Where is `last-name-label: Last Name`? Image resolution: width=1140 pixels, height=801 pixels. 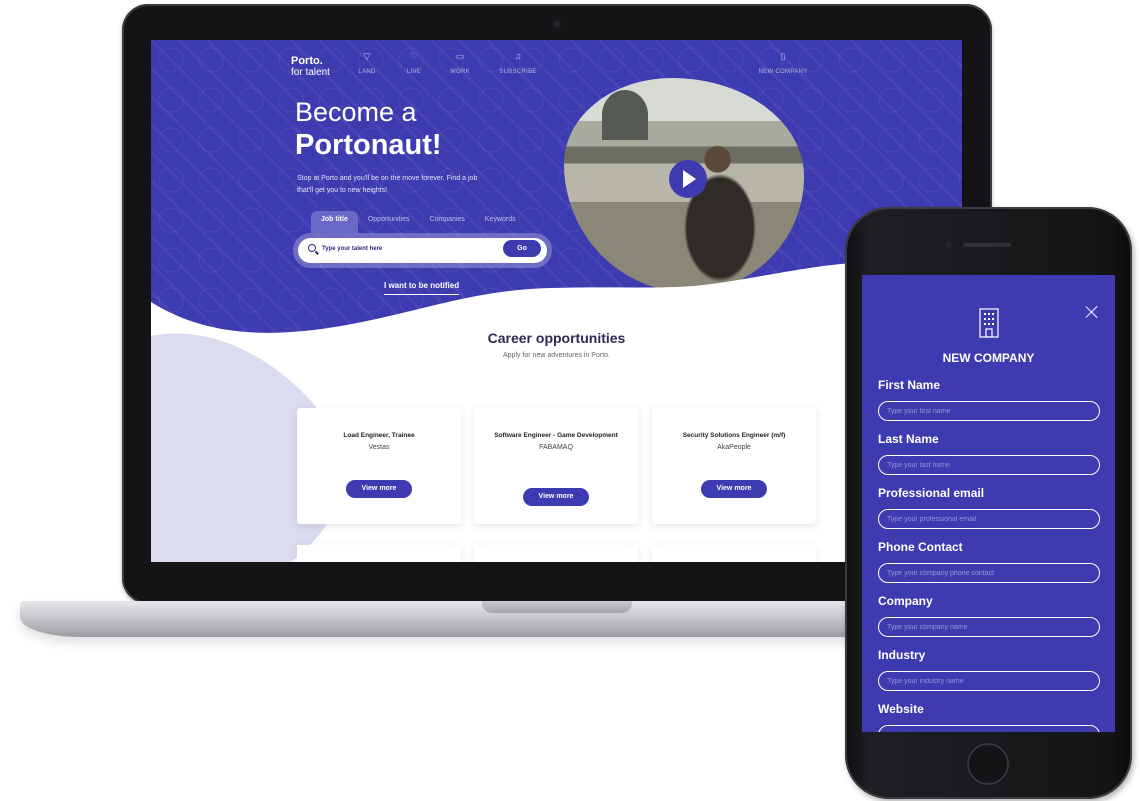
last-name-label: Last Name is located at coordinates (908, 439).